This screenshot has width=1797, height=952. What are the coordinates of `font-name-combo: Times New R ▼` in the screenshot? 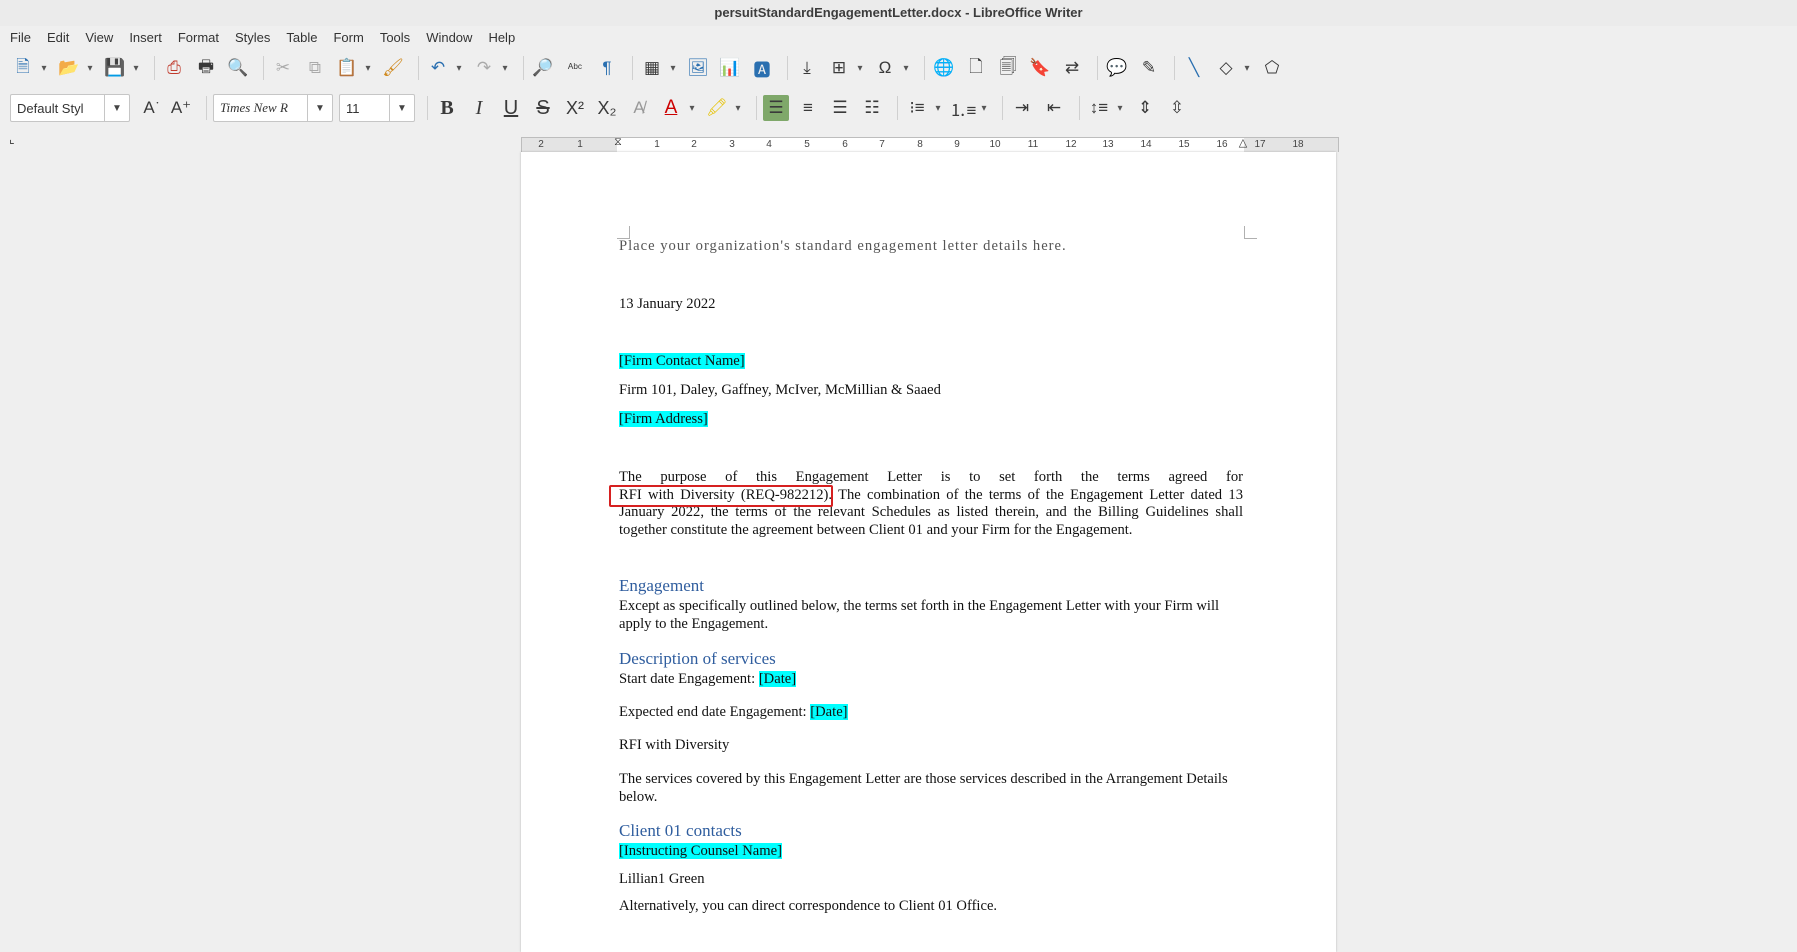 It's located at (273, 108).